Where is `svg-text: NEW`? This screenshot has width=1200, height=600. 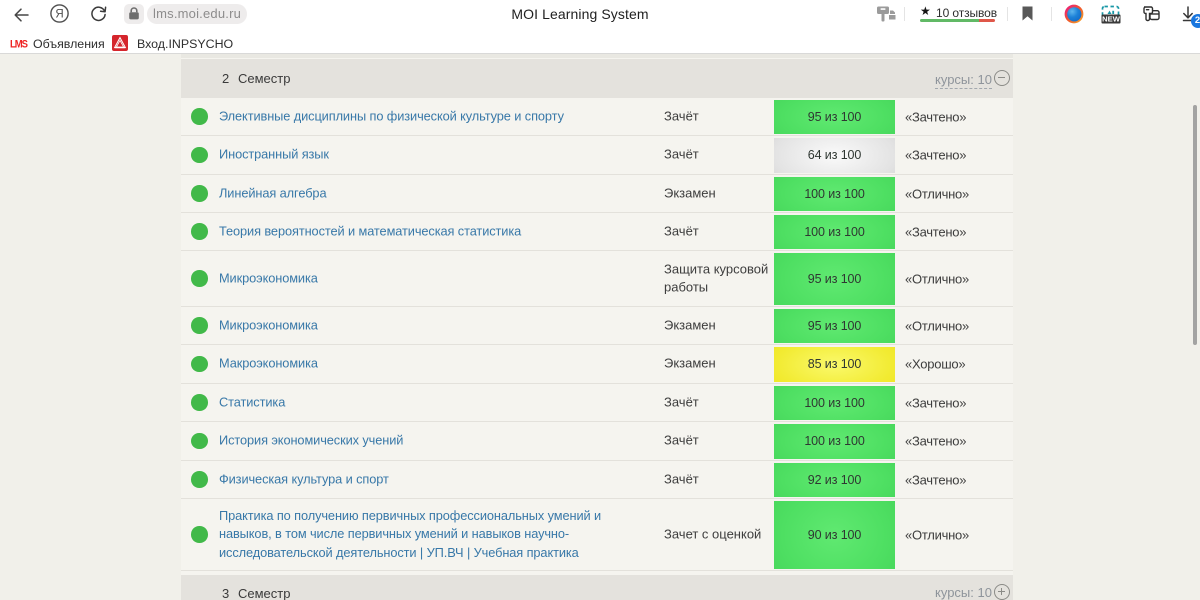 svg-text: NEW is located at coordinates (1111, 19).